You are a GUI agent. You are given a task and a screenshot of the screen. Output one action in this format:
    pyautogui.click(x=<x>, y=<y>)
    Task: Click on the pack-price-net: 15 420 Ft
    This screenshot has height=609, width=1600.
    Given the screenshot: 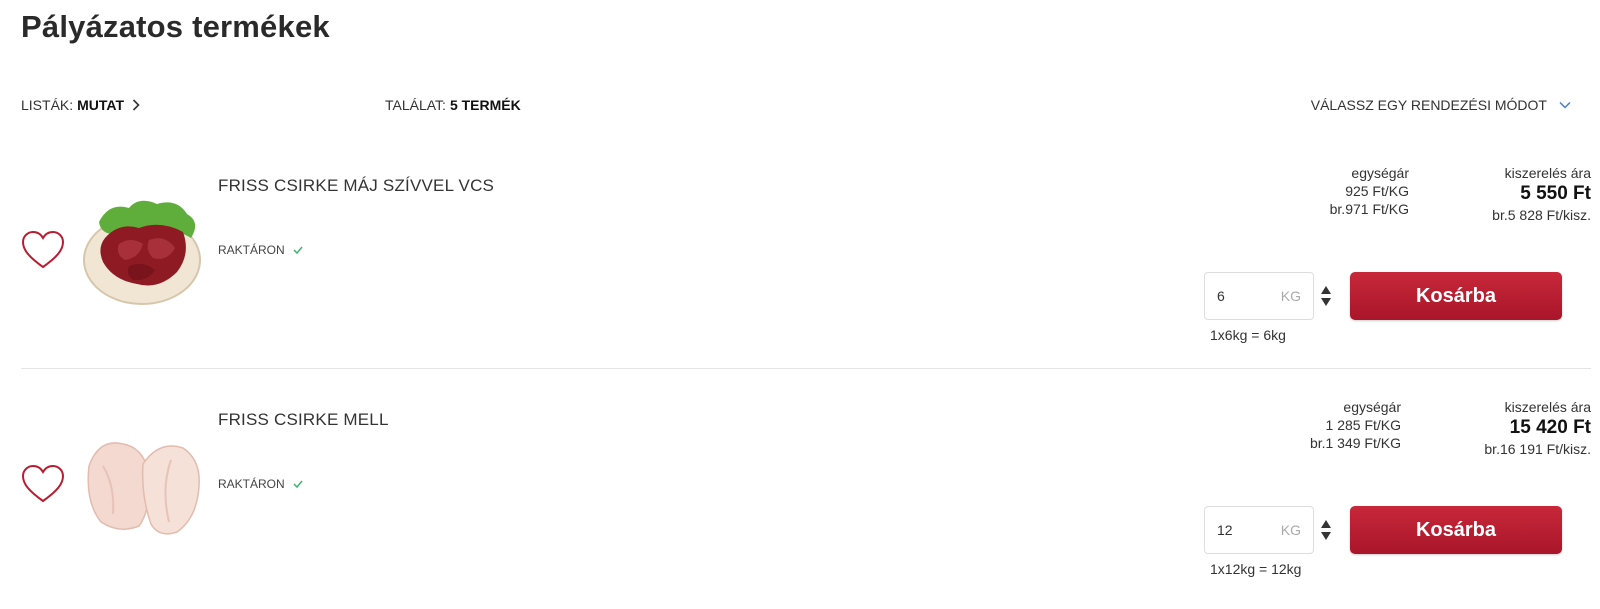 What is the action you would take?
    pyautogui.click(x=1550, y=427)
    